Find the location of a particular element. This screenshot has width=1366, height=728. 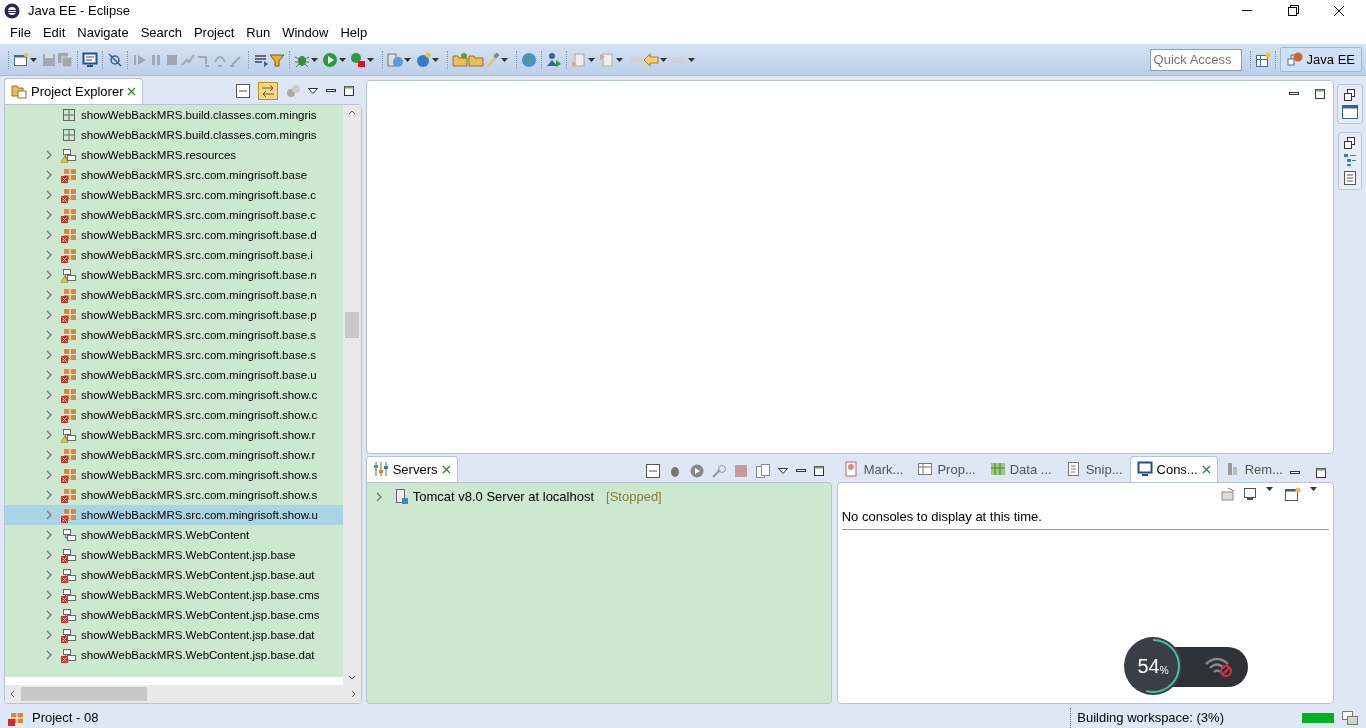

menu-item: Navigate is located at coordinates (103, 33).